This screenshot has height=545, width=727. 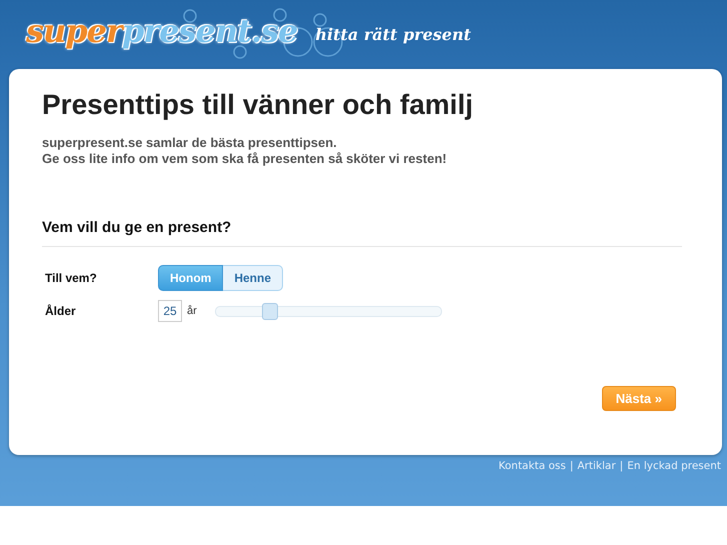 What do you see at coordinates (245, 159) in the screenshot?
I see `intro-text: Ge oss lite info om vem som ska få presenten så sköter vi resten!` at bounding box center [245, 159].